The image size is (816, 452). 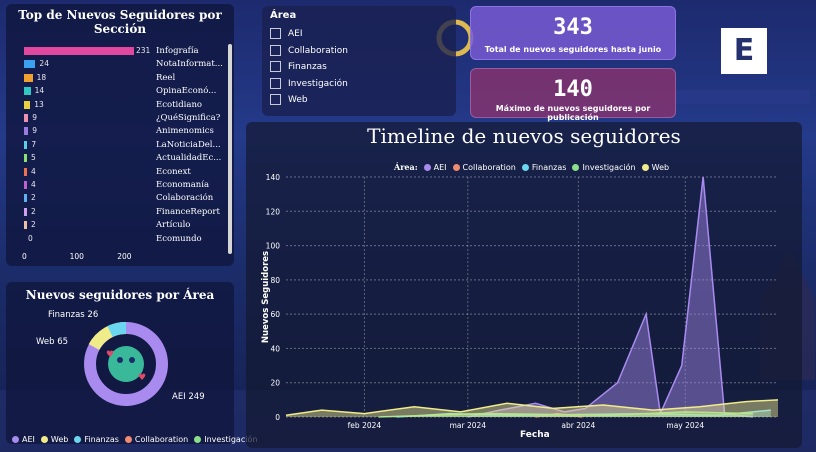 What do you see at coordinates (468, 425) in the screenshot?
I see `x-tick-label: mar 2024` at bounding box center [468, 425].